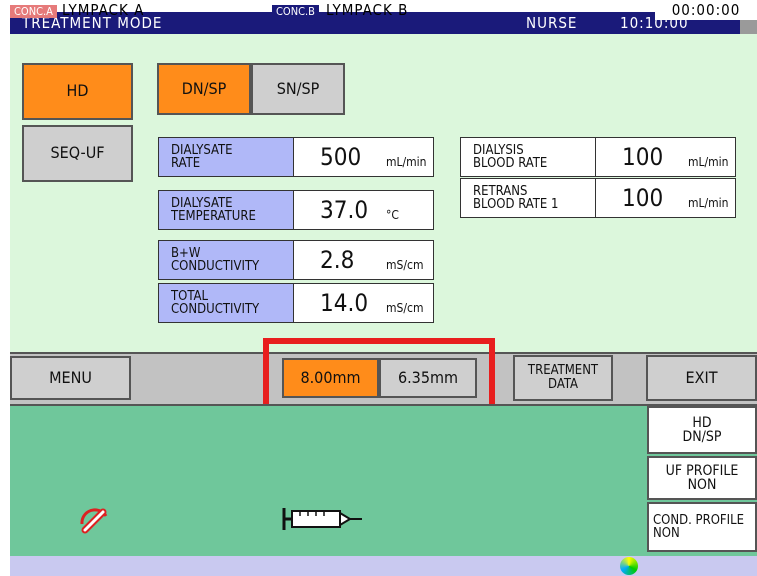 The image size is (757, 576). I want to click on param-label: DIALYSATE RATE, so click(226, 157).